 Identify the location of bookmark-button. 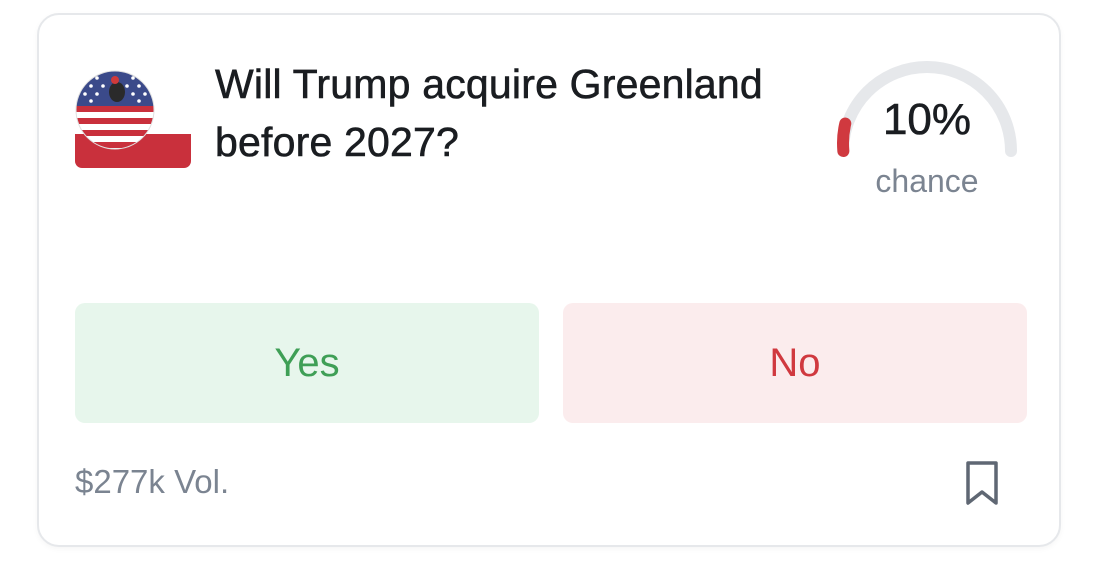
(982, 483).